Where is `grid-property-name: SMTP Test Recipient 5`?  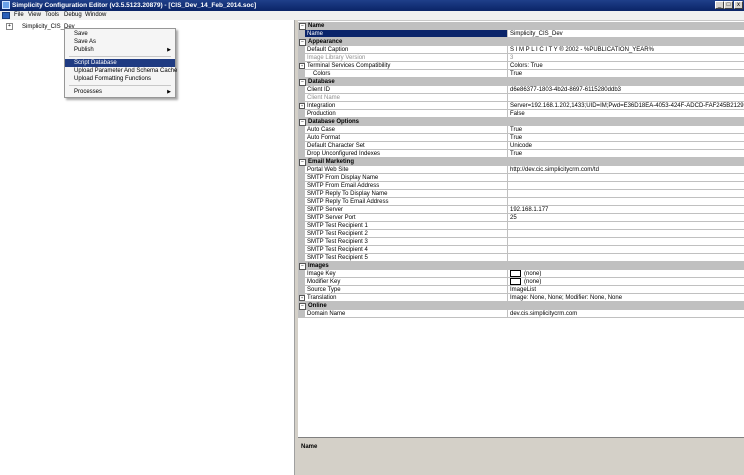 grid-property-name: SMTP Test Recipient 5 is located at coordinates (406, 258).